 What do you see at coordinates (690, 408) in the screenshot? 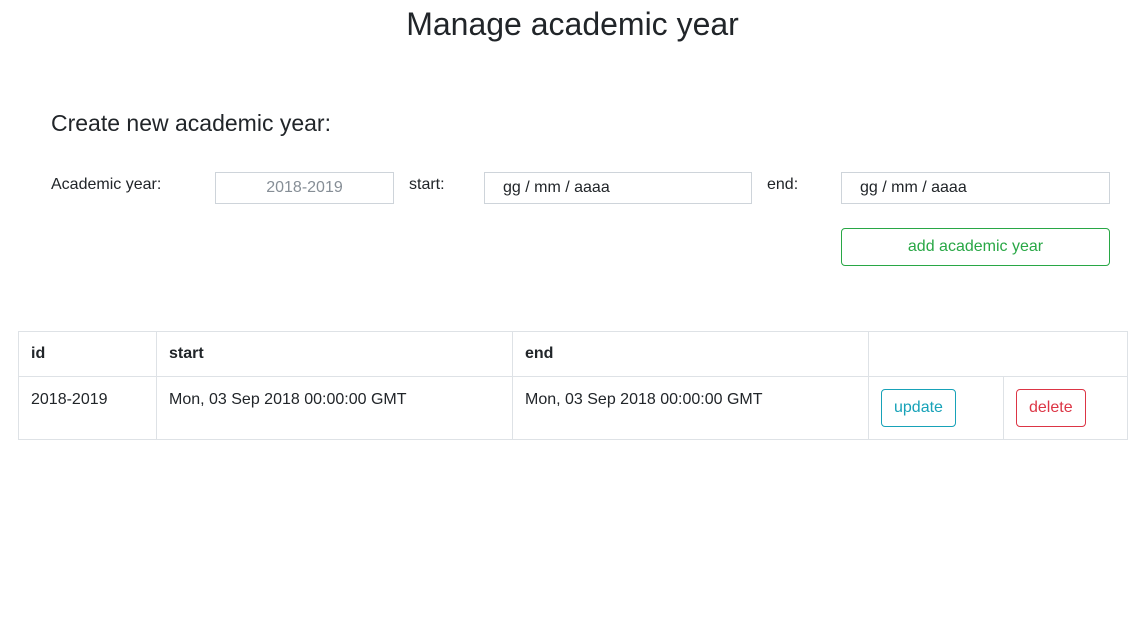
I see `cell-end: Mon, 03 Sep 2018 00:00:00 GMT` at bounding box center [690, 408].